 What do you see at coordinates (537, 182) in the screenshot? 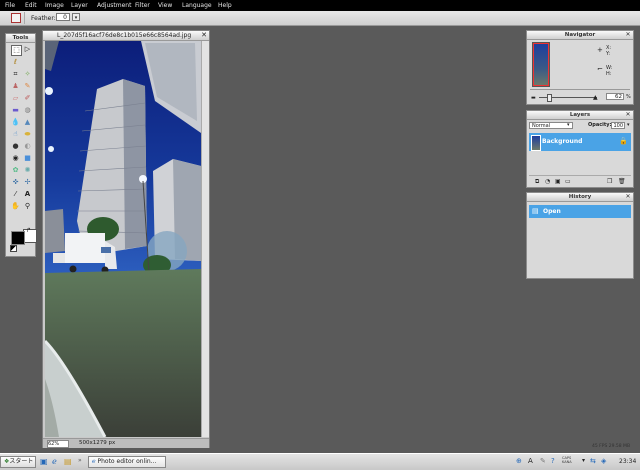
I see `link-layers-icon: ⧉` at bounding box center [537, 182].